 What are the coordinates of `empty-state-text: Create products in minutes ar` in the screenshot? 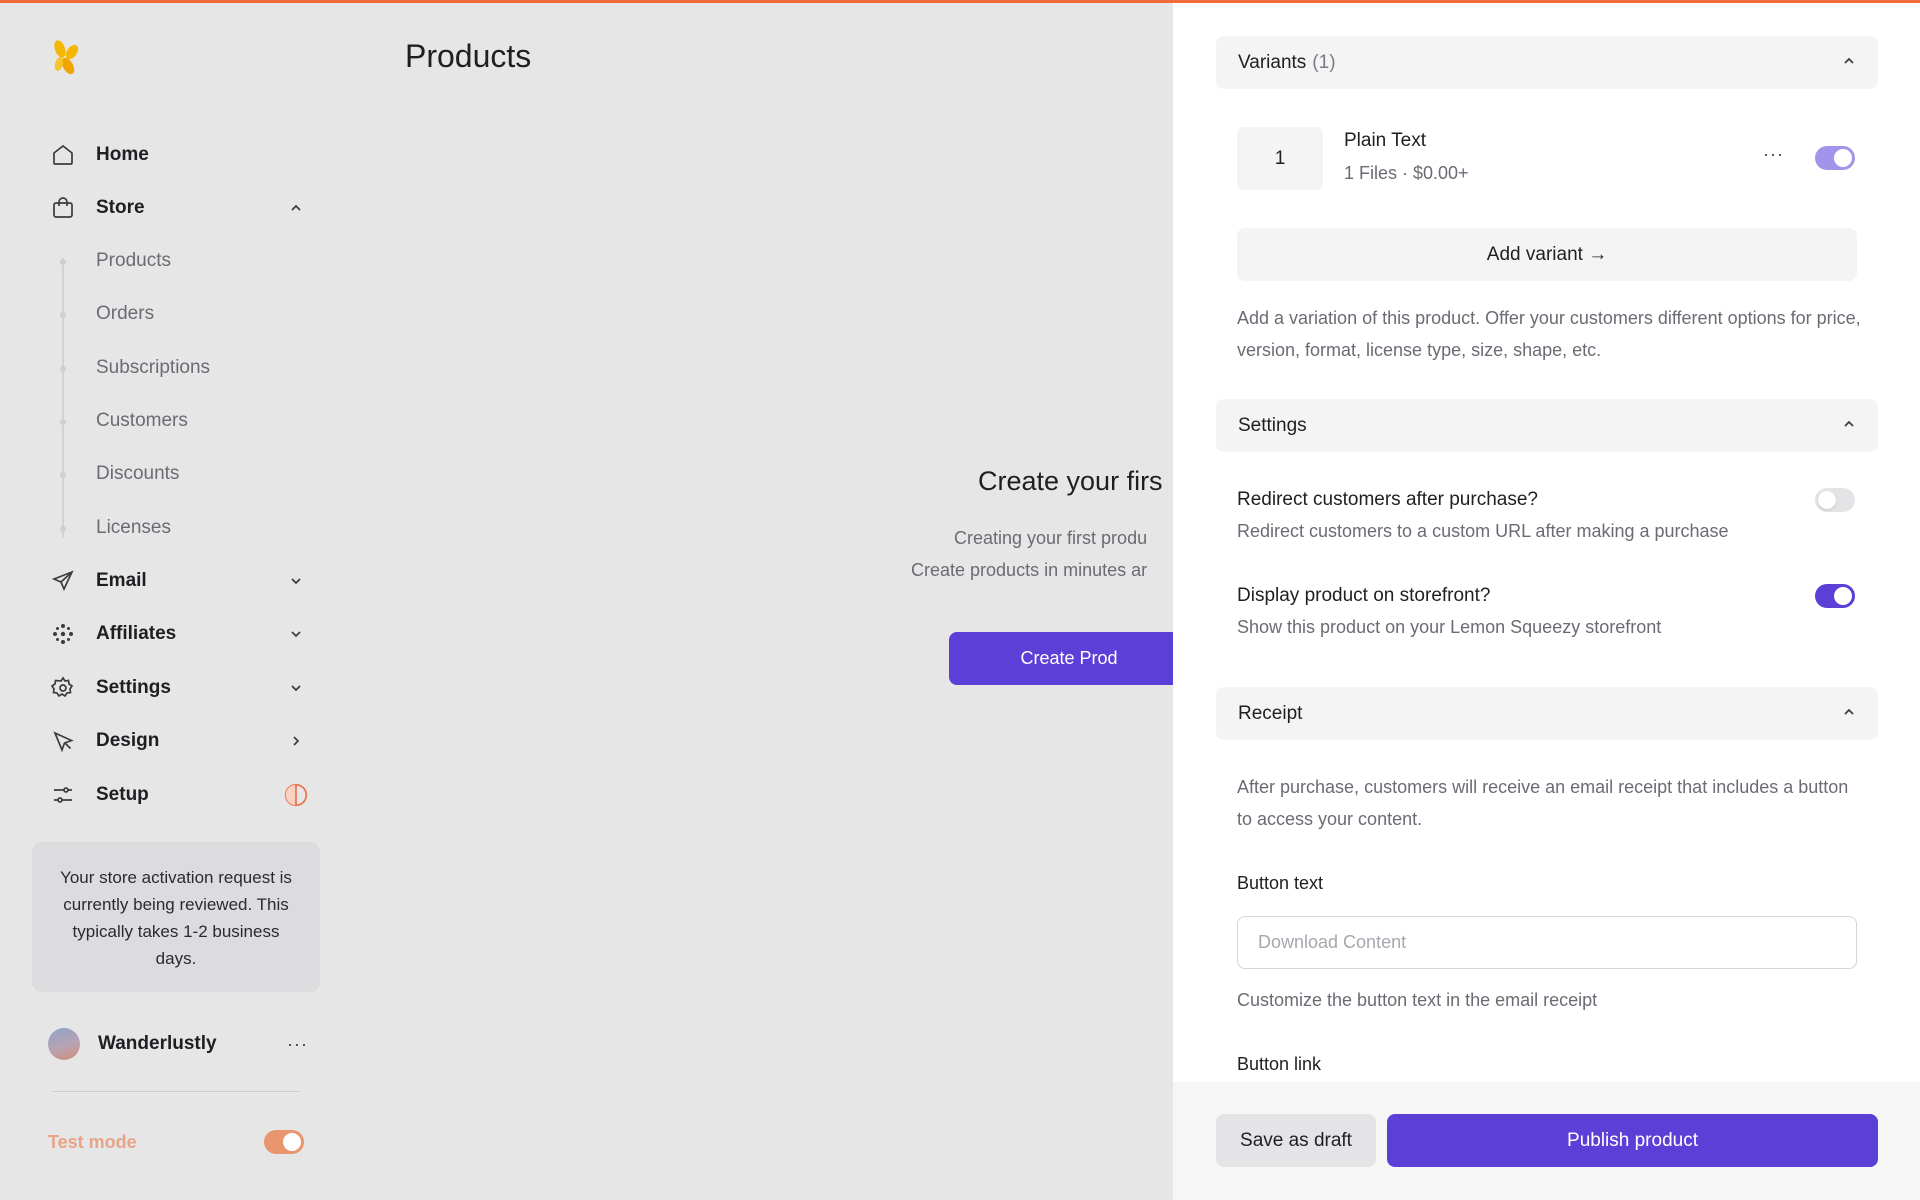 It's located at (1029, 570).